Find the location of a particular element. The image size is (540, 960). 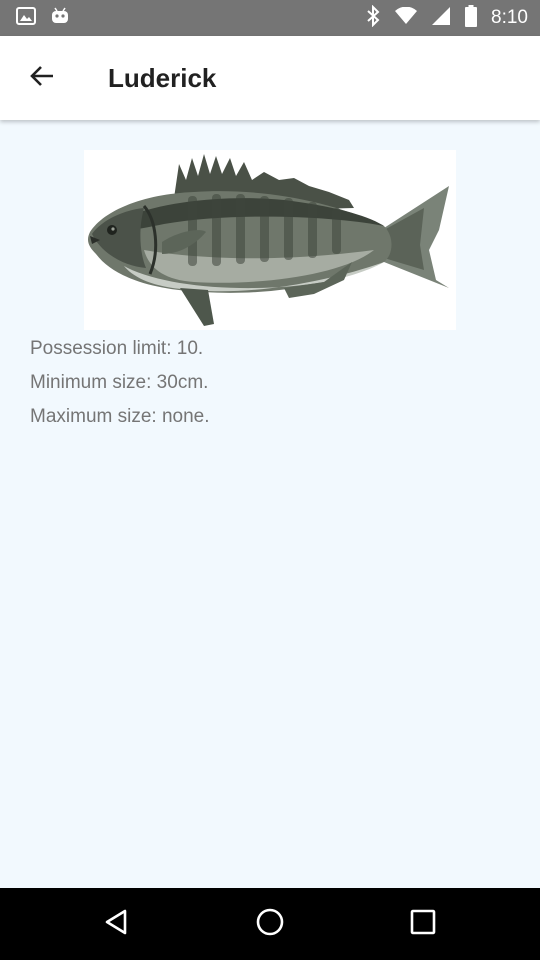

recents-square-icon is located at coordinates (423, 924).